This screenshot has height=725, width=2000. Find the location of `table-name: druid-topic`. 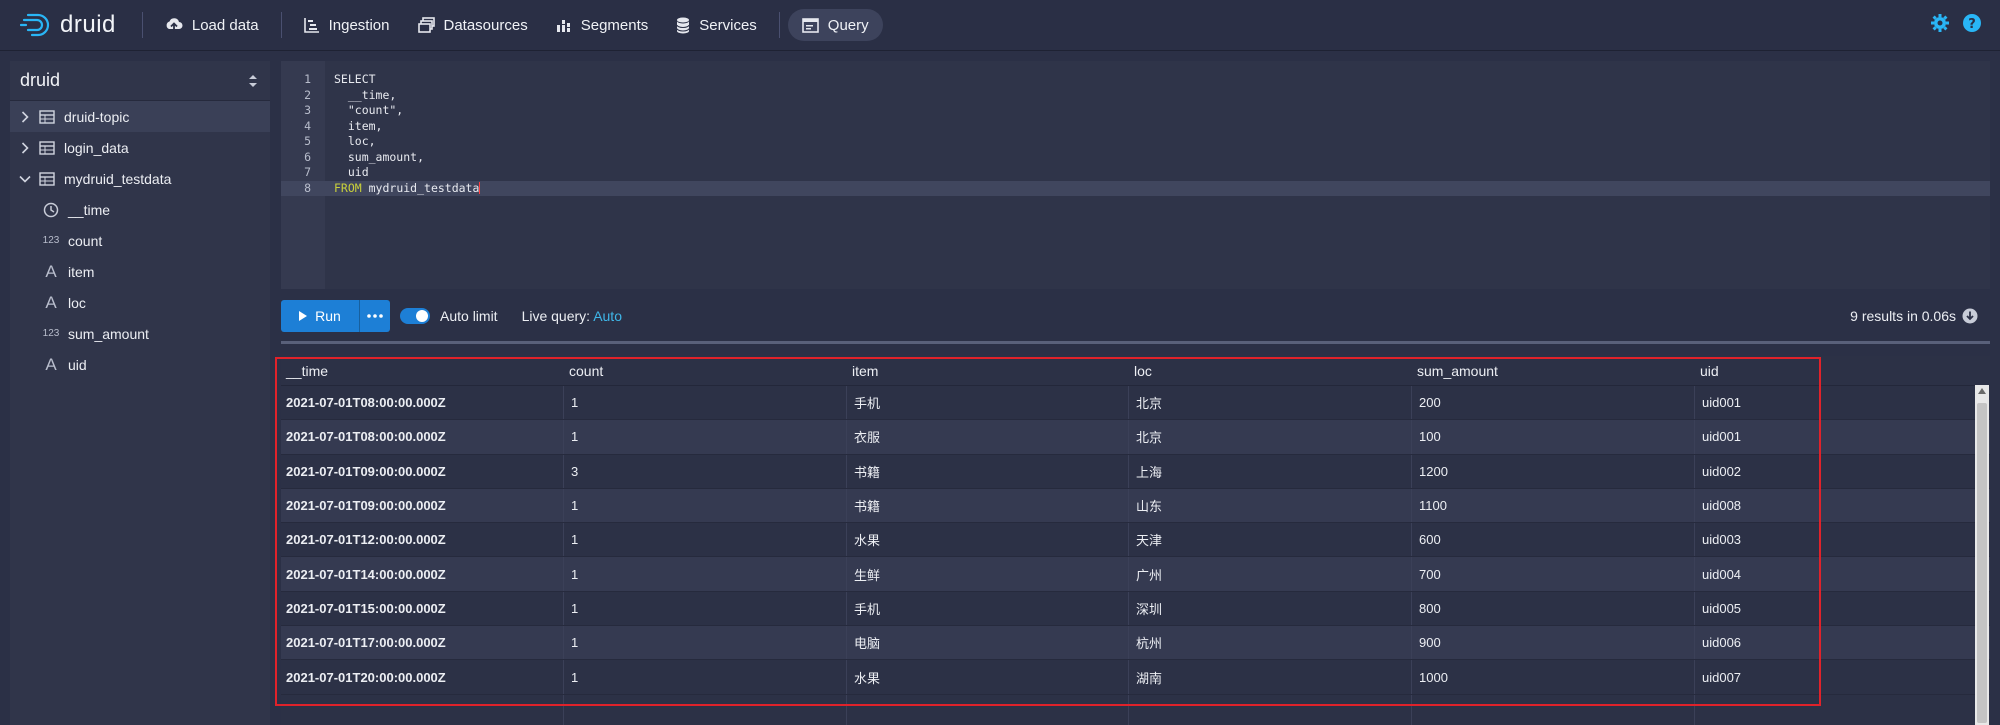

table-name: druid-topic is located at coordinates (97, 116).